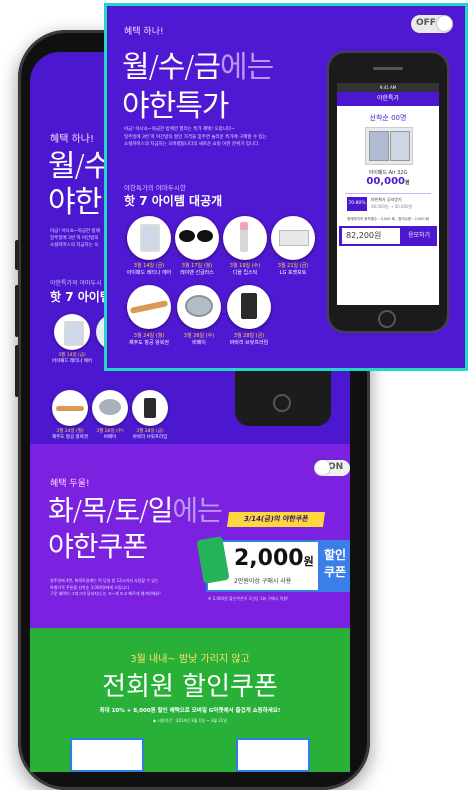  What do you see at coordinates (190, 720) in the screenshot?
I see `section-note: ◆ 사용기간 : 2014년 3월 1일 ~ 3월 31일` at bounding box center [190, 720].